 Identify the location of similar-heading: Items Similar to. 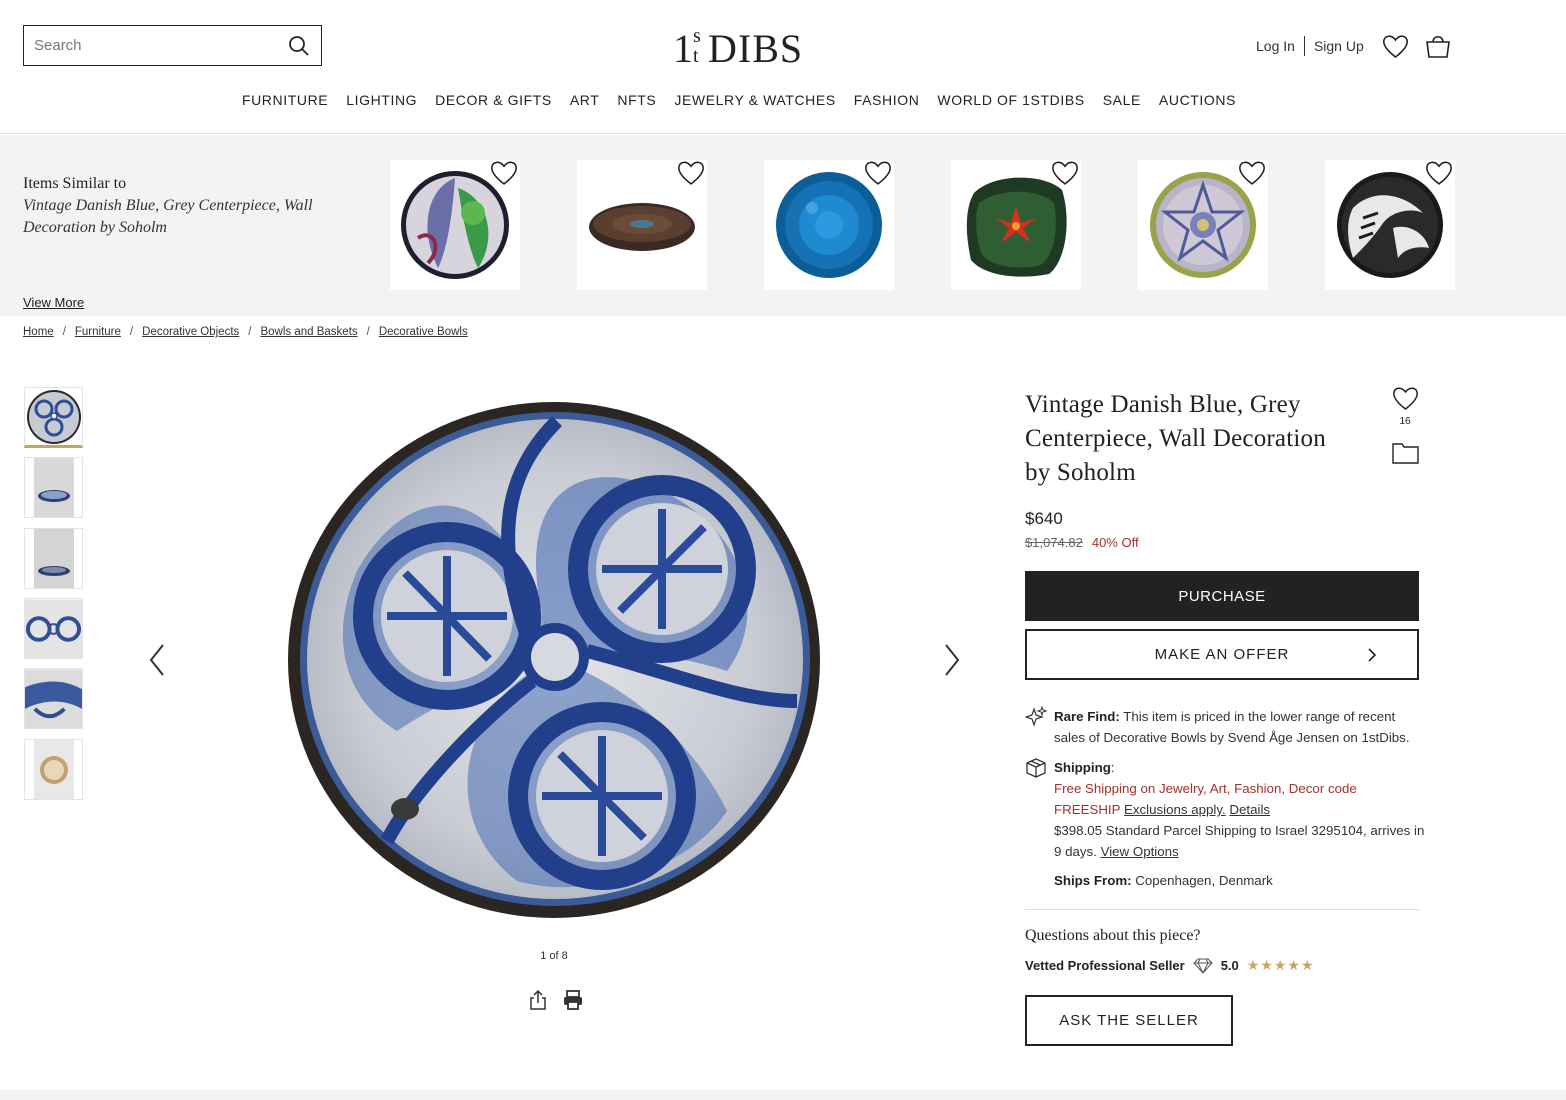
(75, 183).